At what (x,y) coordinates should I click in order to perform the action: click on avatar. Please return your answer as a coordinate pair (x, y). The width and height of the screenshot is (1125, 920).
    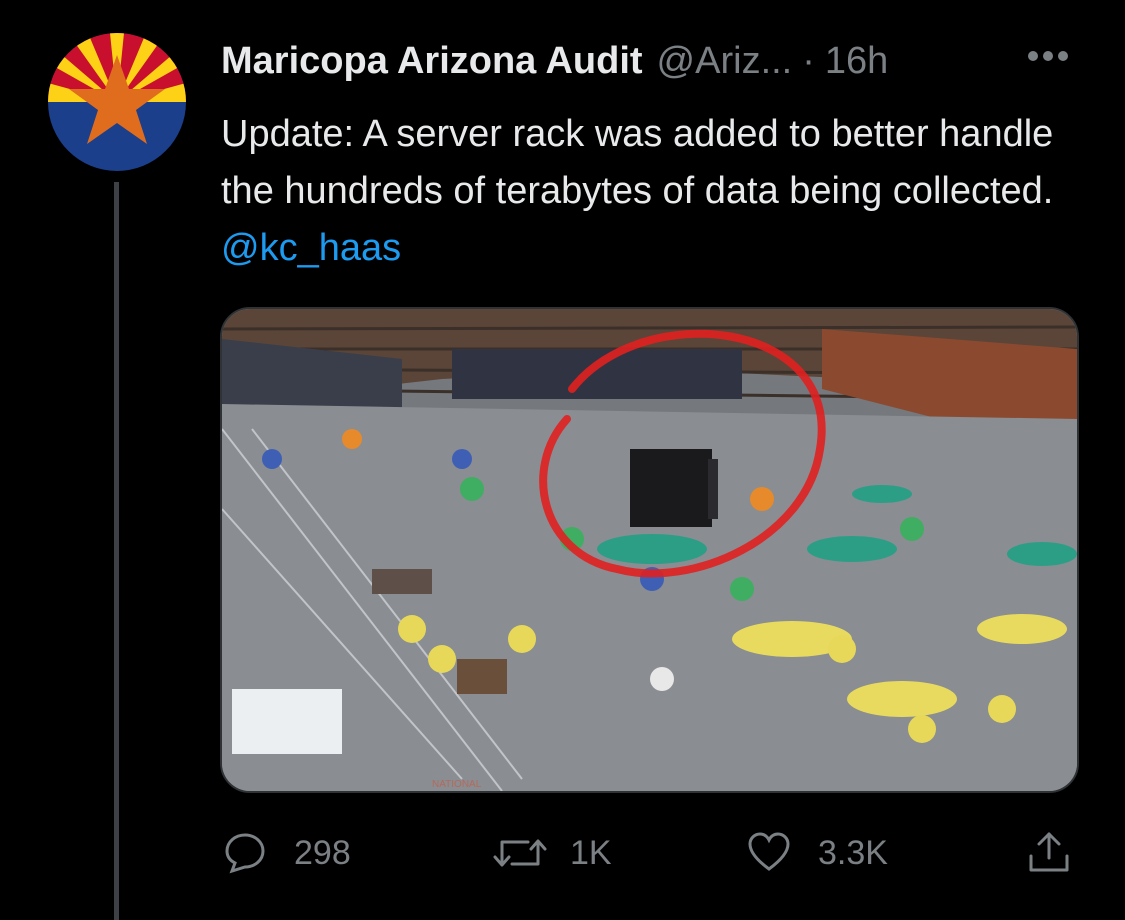
    Looking at the image, I should click on (117, 102).